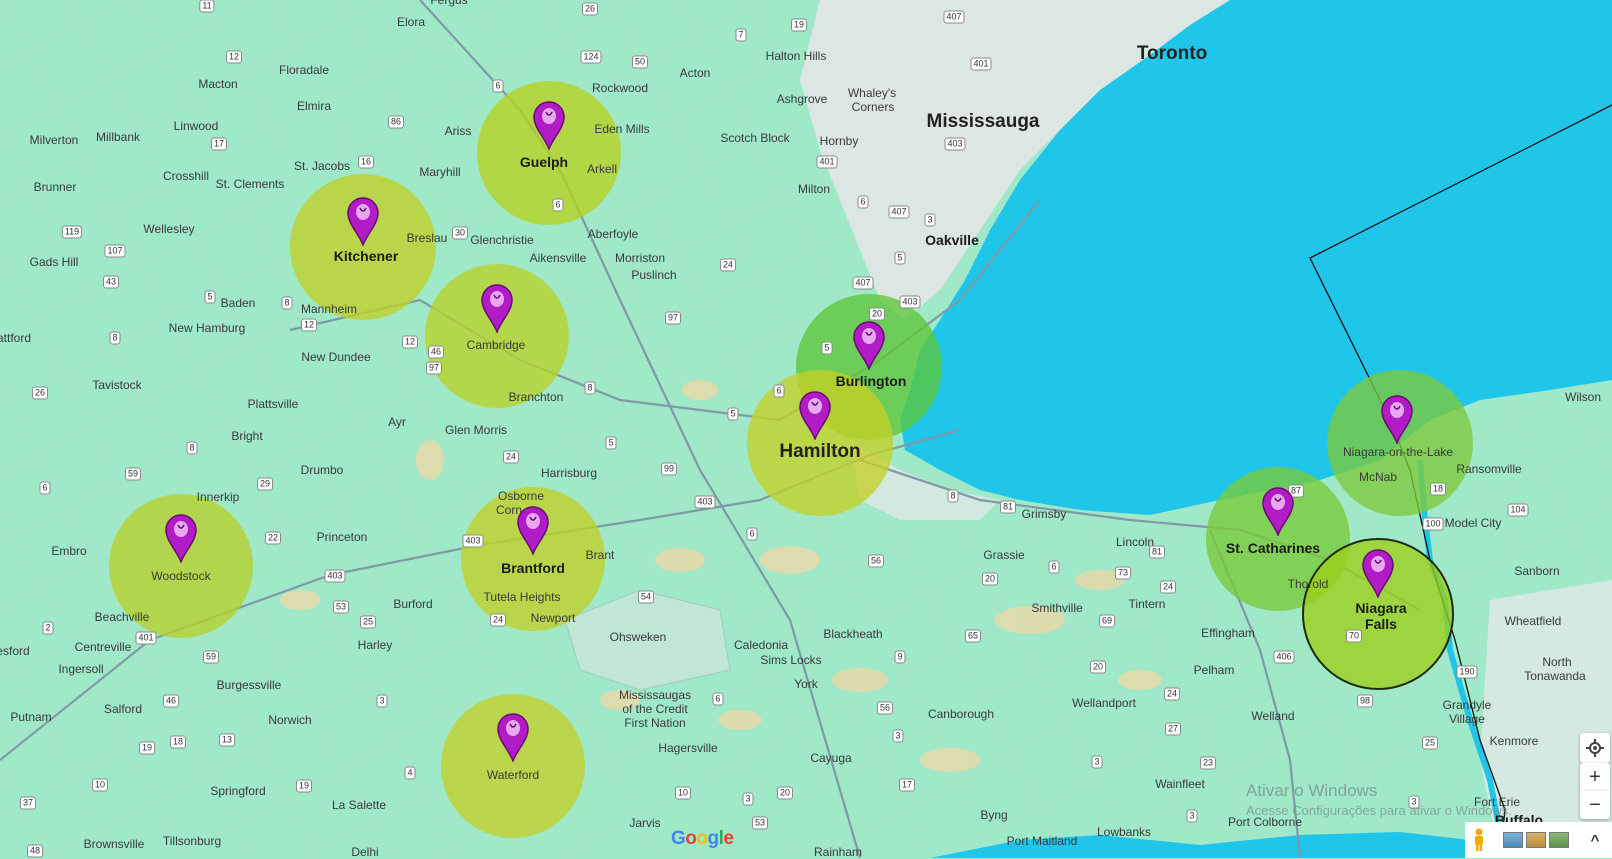 The height and width of the screenshot is (859, 1612). Describe the element at coordinates (72, 232) in the screenshot. I see `route-shield: 119` at that location.